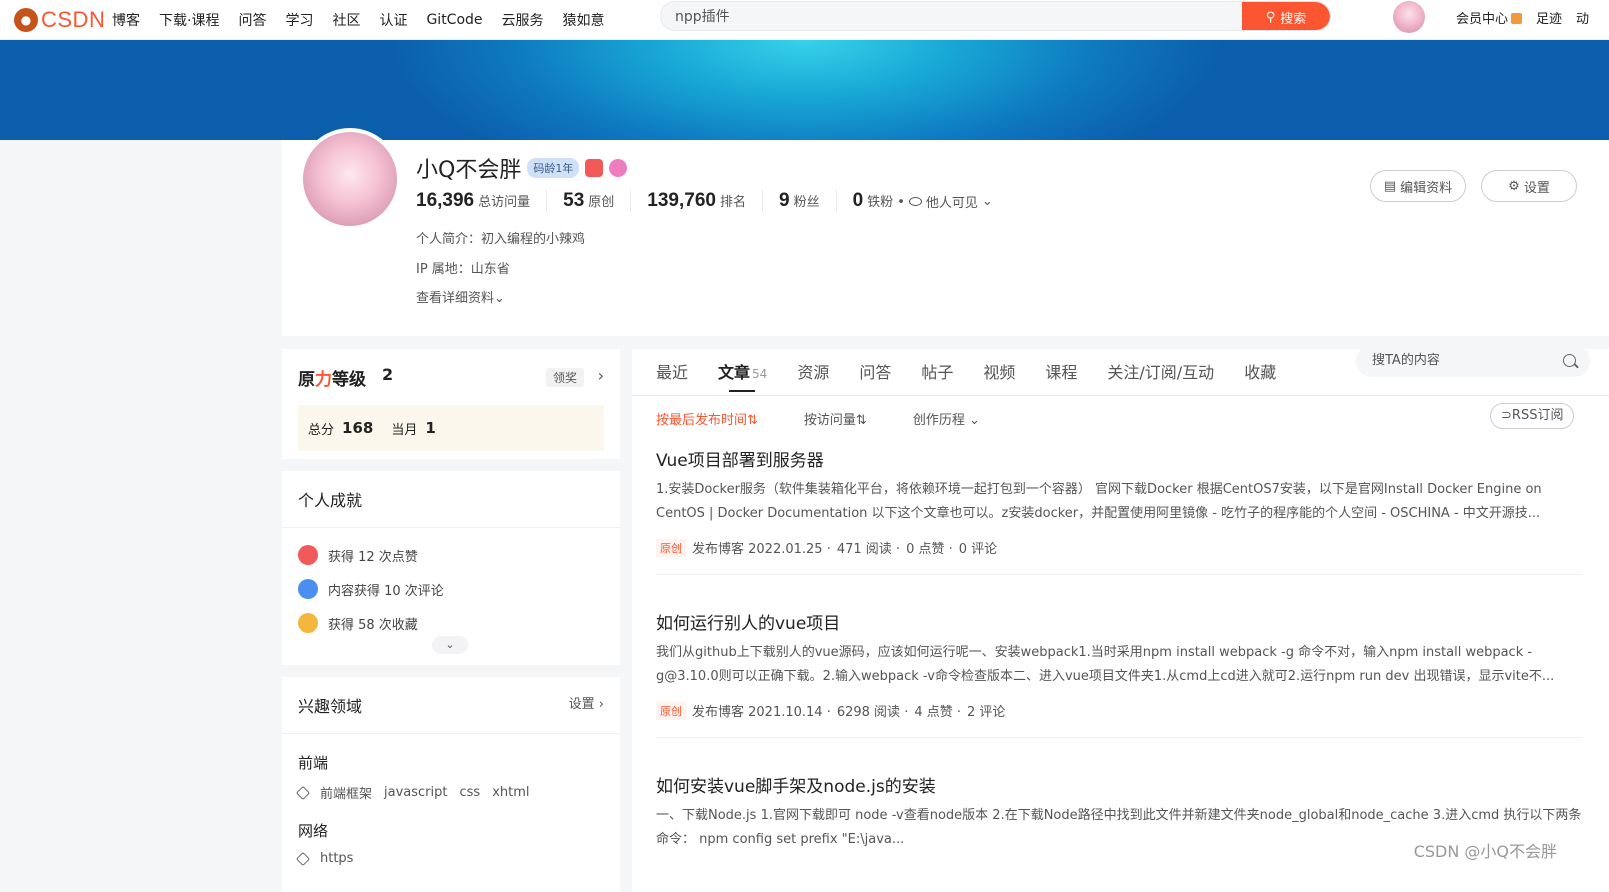  What do you see at coordinates (1160, 371) in the screenshot?
I see `tab-follow: 关注/订阅/互动` at bounding box center [1160, 371].